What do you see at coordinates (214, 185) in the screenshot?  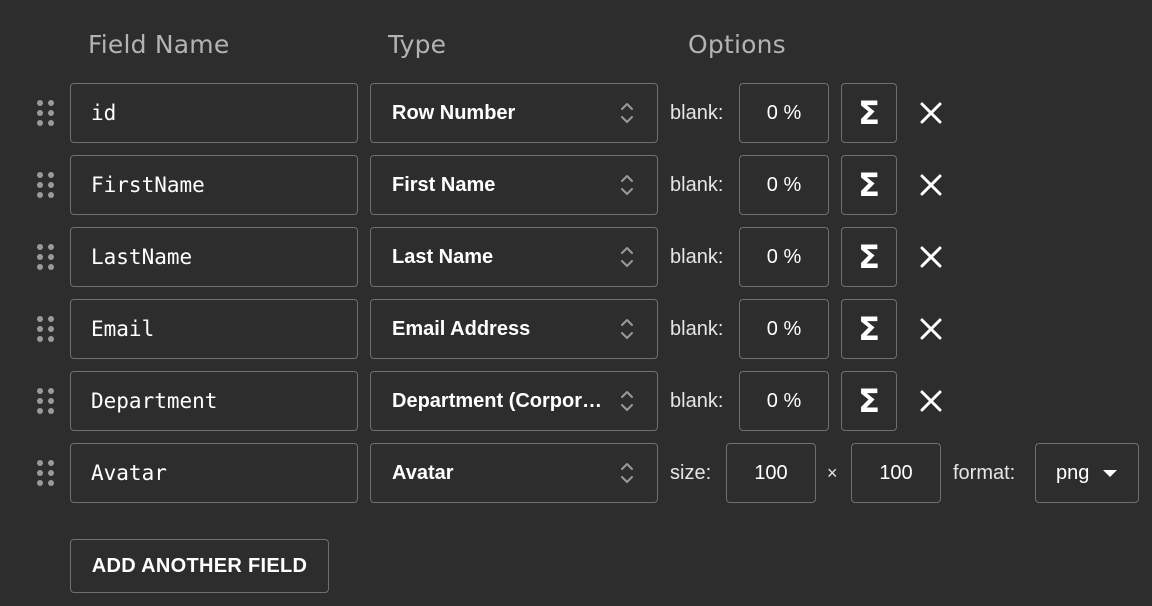 I see `field-name-input: FirstName` at bounding box center [214, 185].